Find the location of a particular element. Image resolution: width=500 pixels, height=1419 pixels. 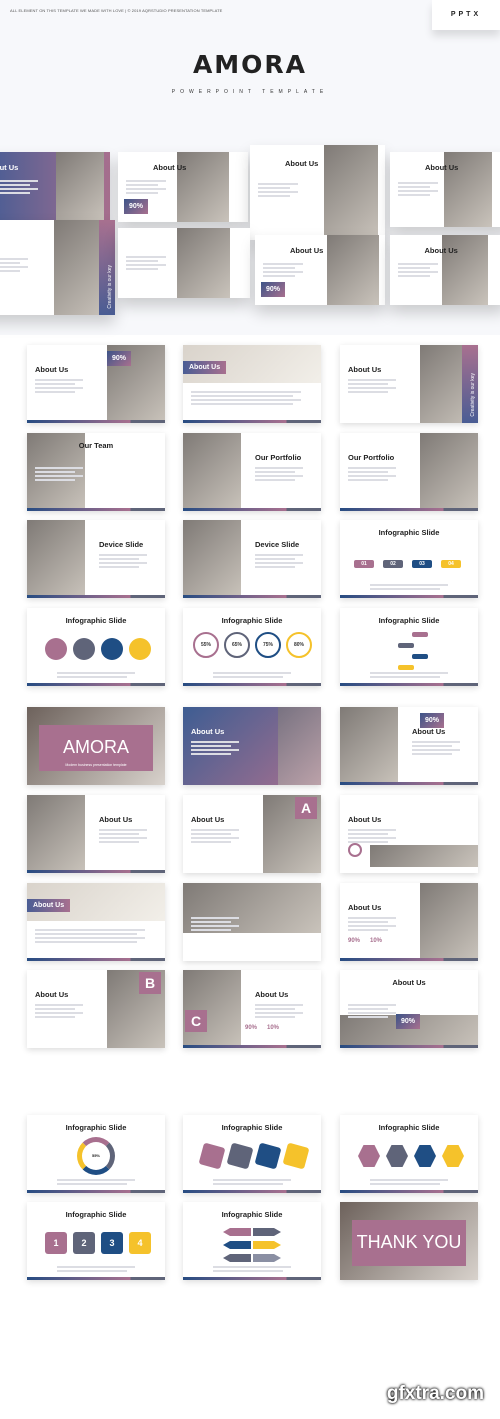

slide-thumbnail: Infographic Slide 01 02 03 04 is located at coordinates (409, 559).